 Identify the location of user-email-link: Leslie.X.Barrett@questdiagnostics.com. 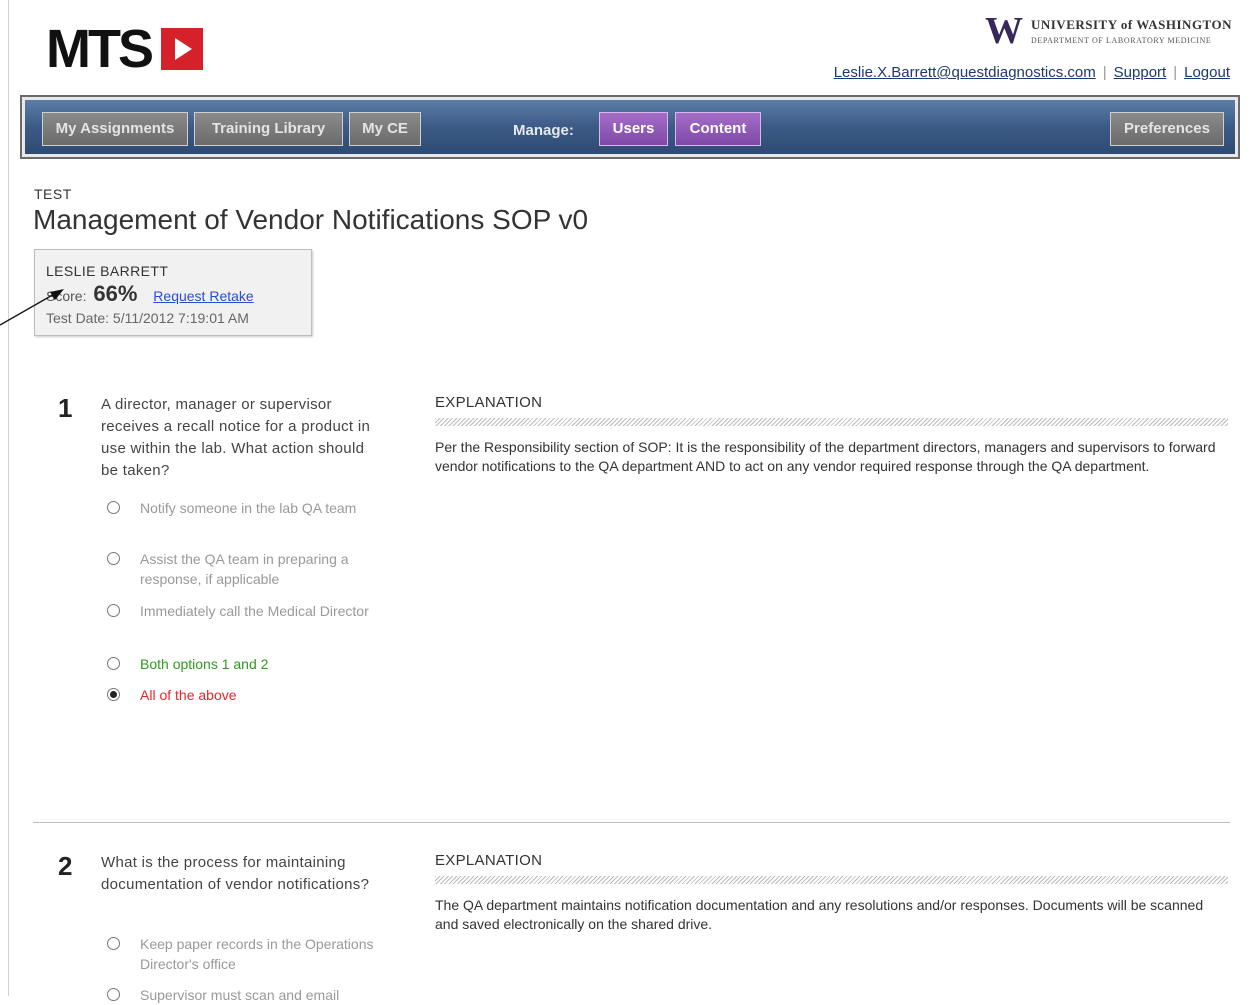
(965, 72).